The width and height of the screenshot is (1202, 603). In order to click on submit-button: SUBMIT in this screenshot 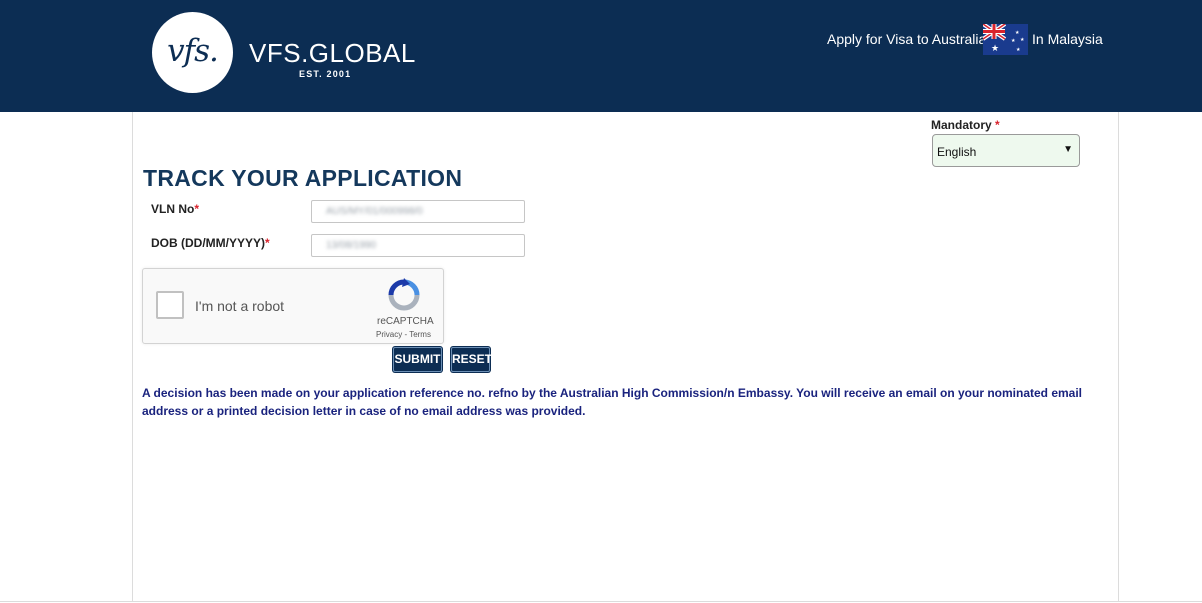, I will do `click(417, 359)`.